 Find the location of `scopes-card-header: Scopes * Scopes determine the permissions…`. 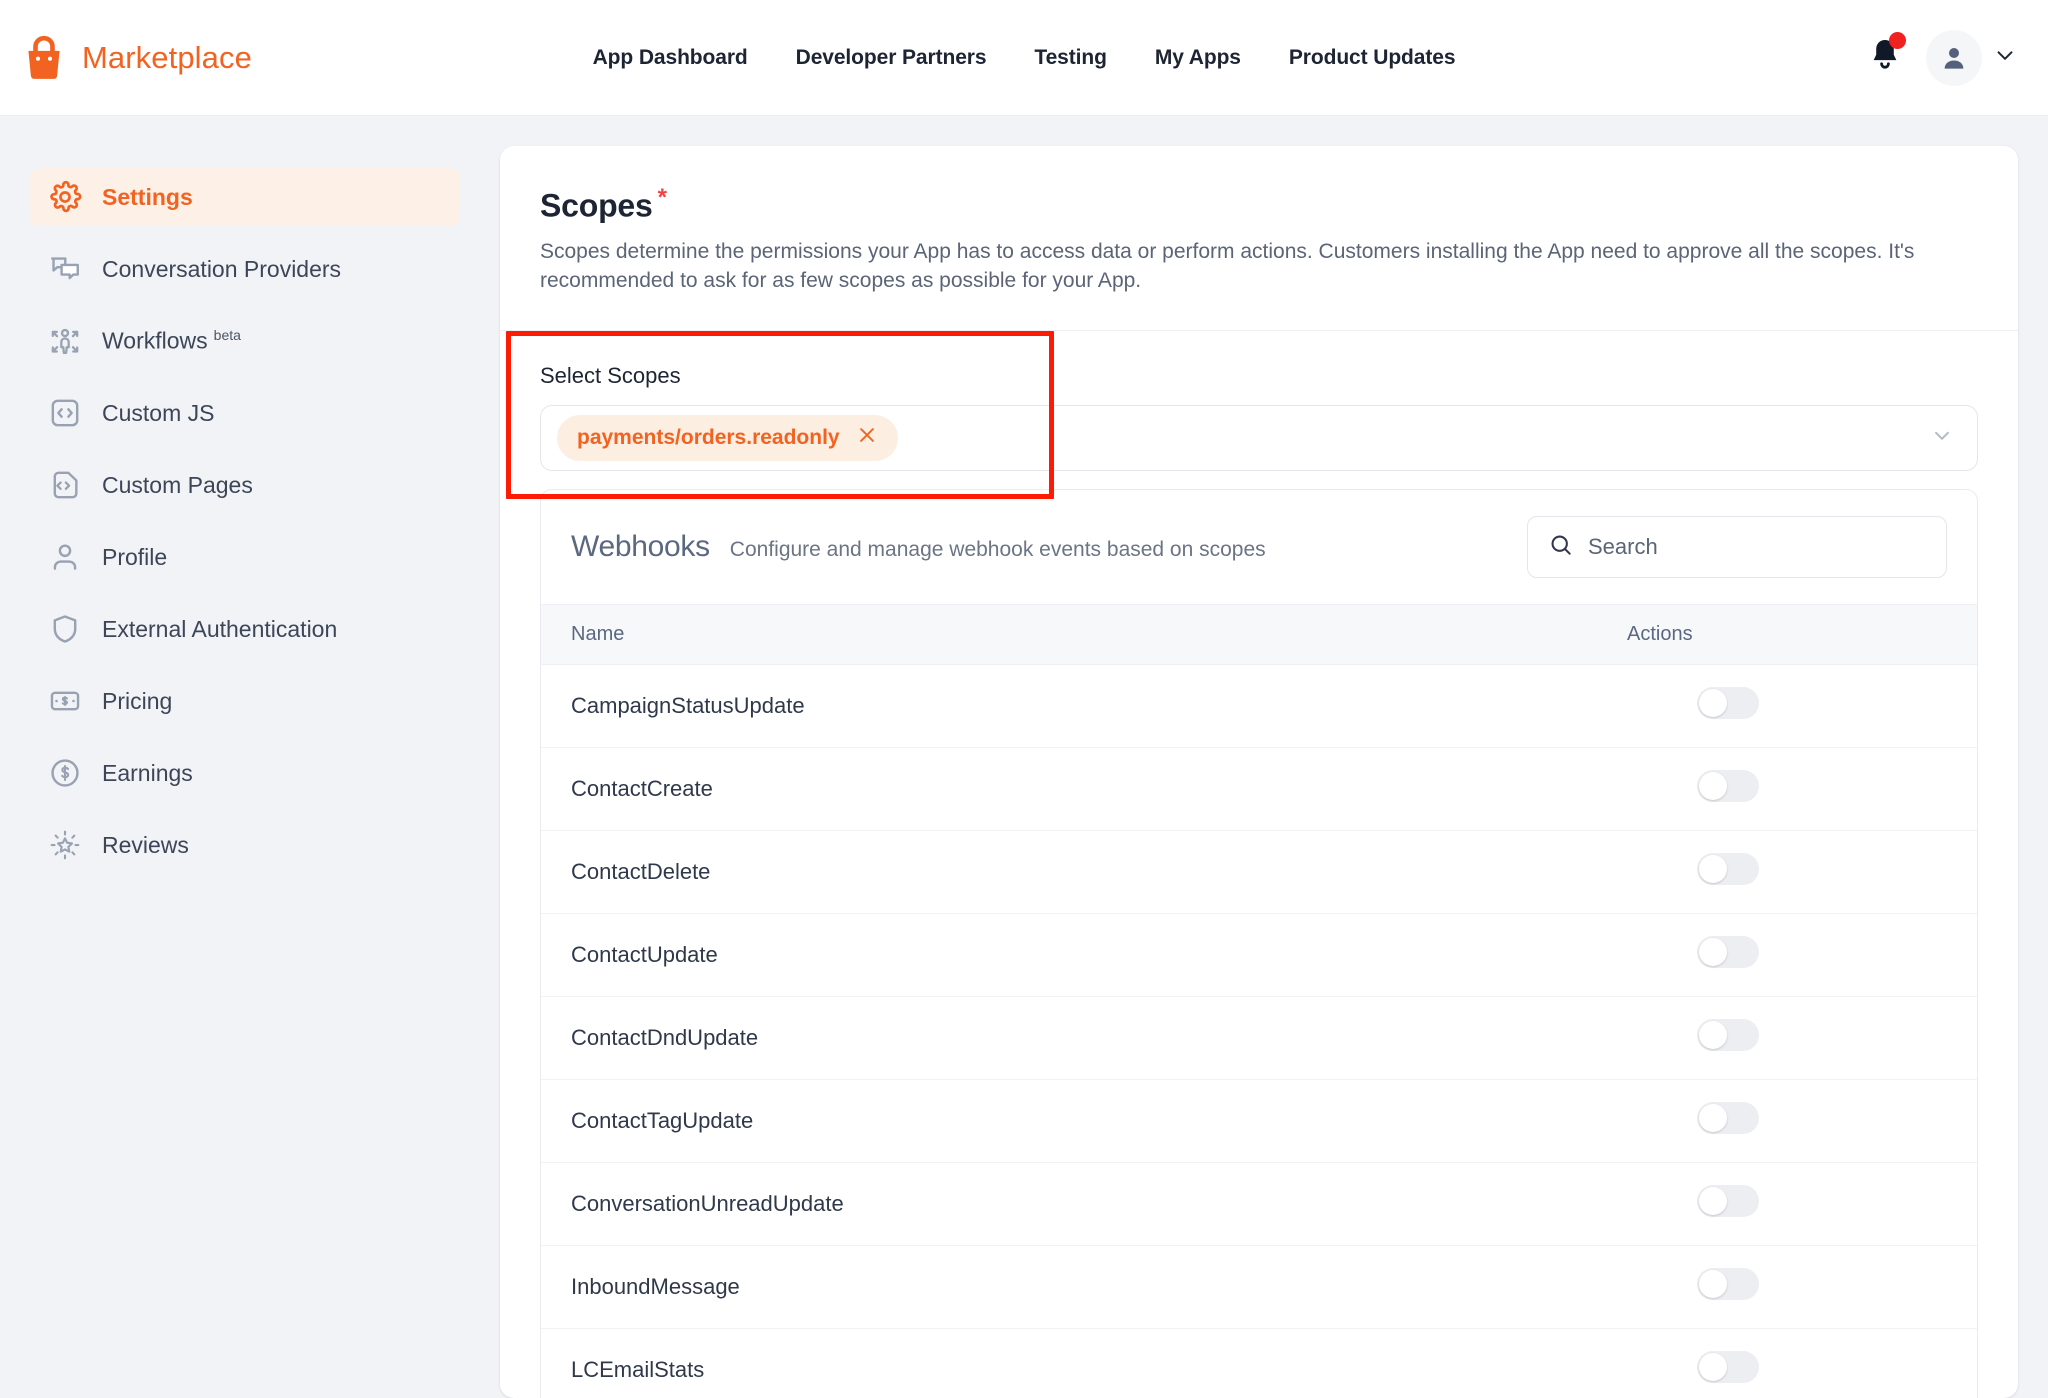

scopes-card-header: Scopes * Scopes determine the permissions… is located at coordinates (1259, 239).